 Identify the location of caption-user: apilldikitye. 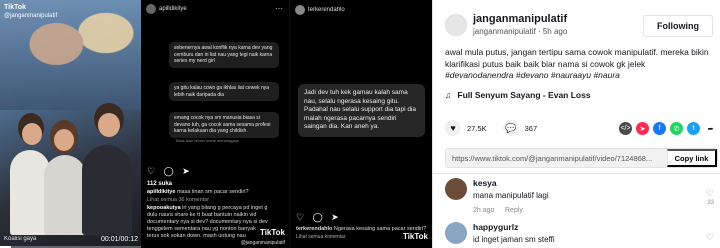
(161, 192).